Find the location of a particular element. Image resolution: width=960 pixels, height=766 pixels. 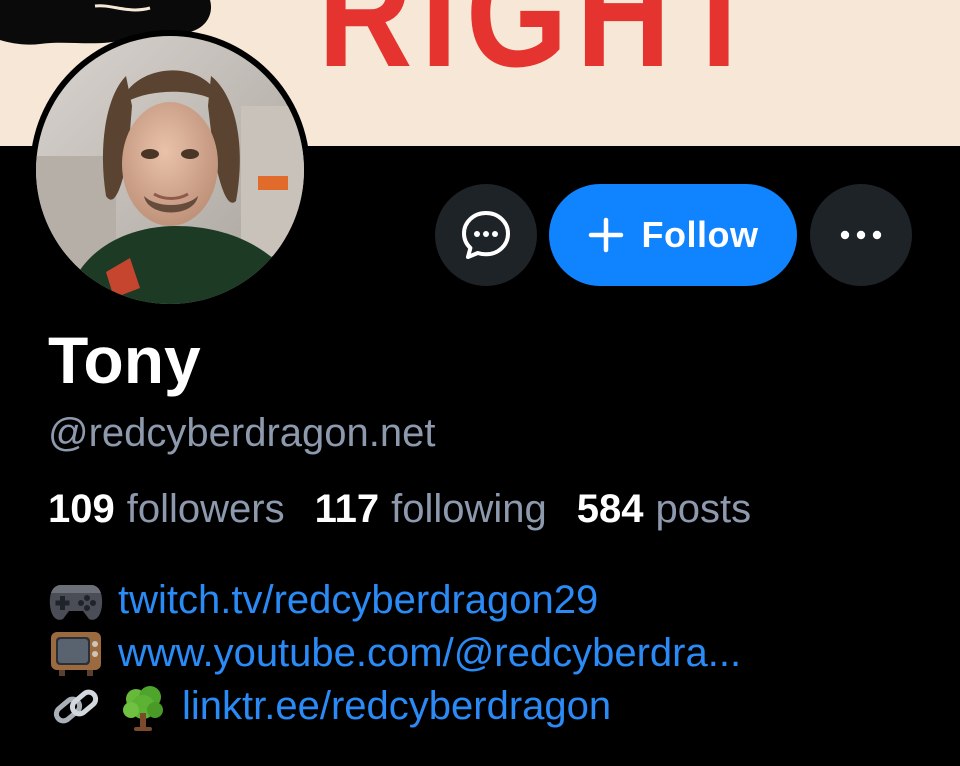

more-options-button is located at coordinates (861, 235).